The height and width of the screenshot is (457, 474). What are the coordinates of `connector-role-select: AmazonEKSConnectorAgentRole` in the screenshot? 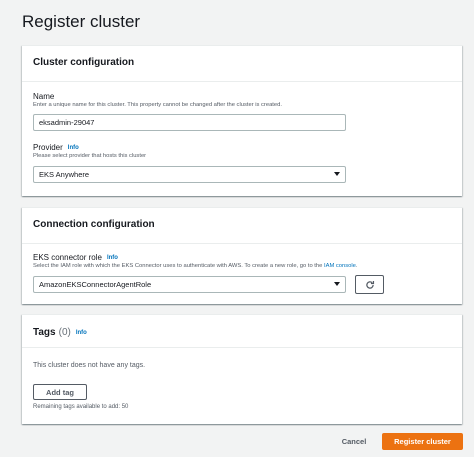 It's located at (189, 284).